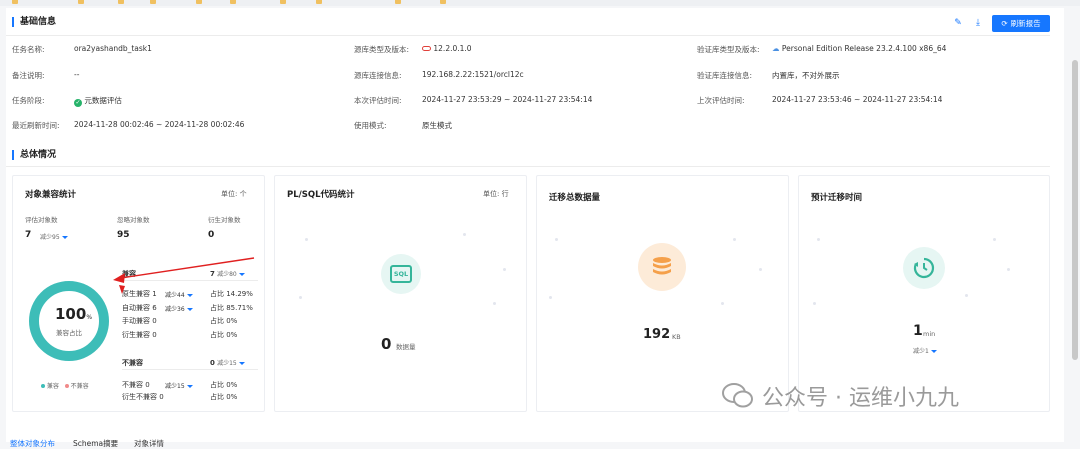  What do you see at coordinates (184, 275) in the screenshot?
I see `red-arrow-annotation` at bounding box center [184, 275].